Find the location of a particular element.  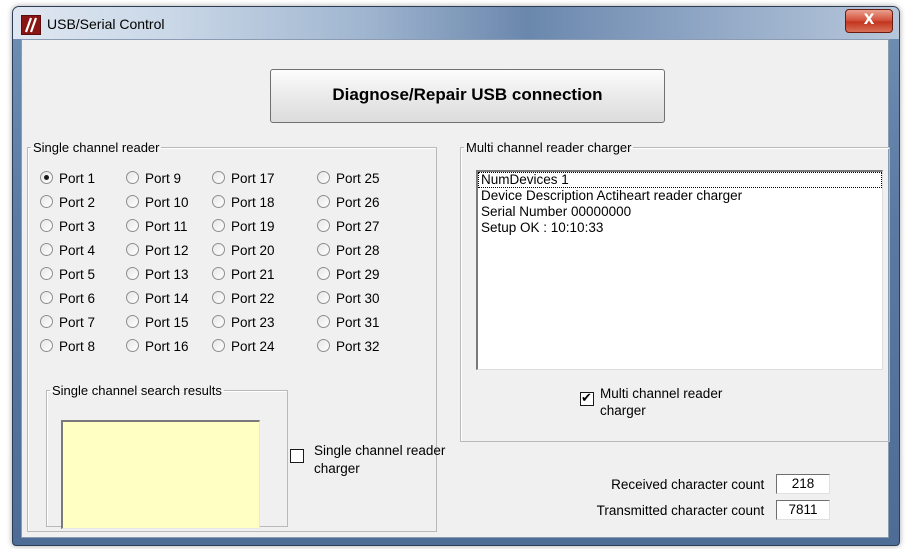

port-radio-label: Port 3 is located at coordinates (77, 226).